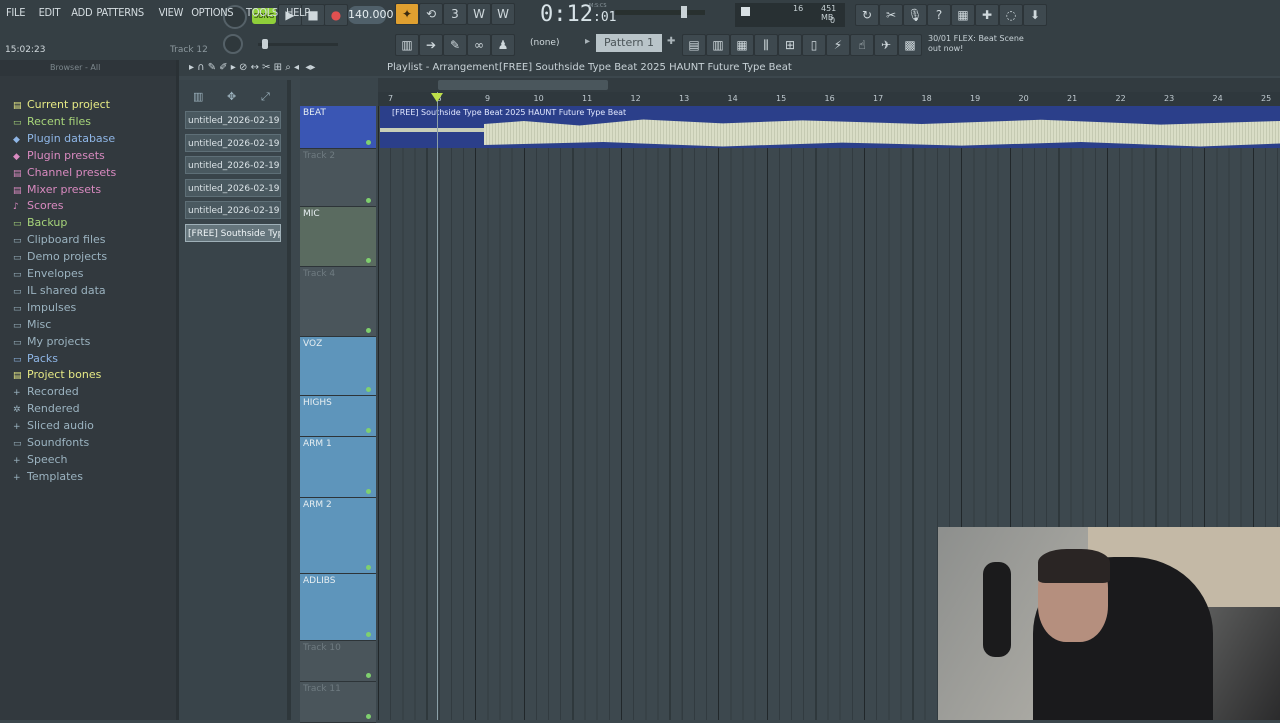 This screenshot has height=723, width=1280. What do you see at coordinates (431, 45) in the screenshot?
I see `arrow-icon: ➔` at bounding box center [431, 45].